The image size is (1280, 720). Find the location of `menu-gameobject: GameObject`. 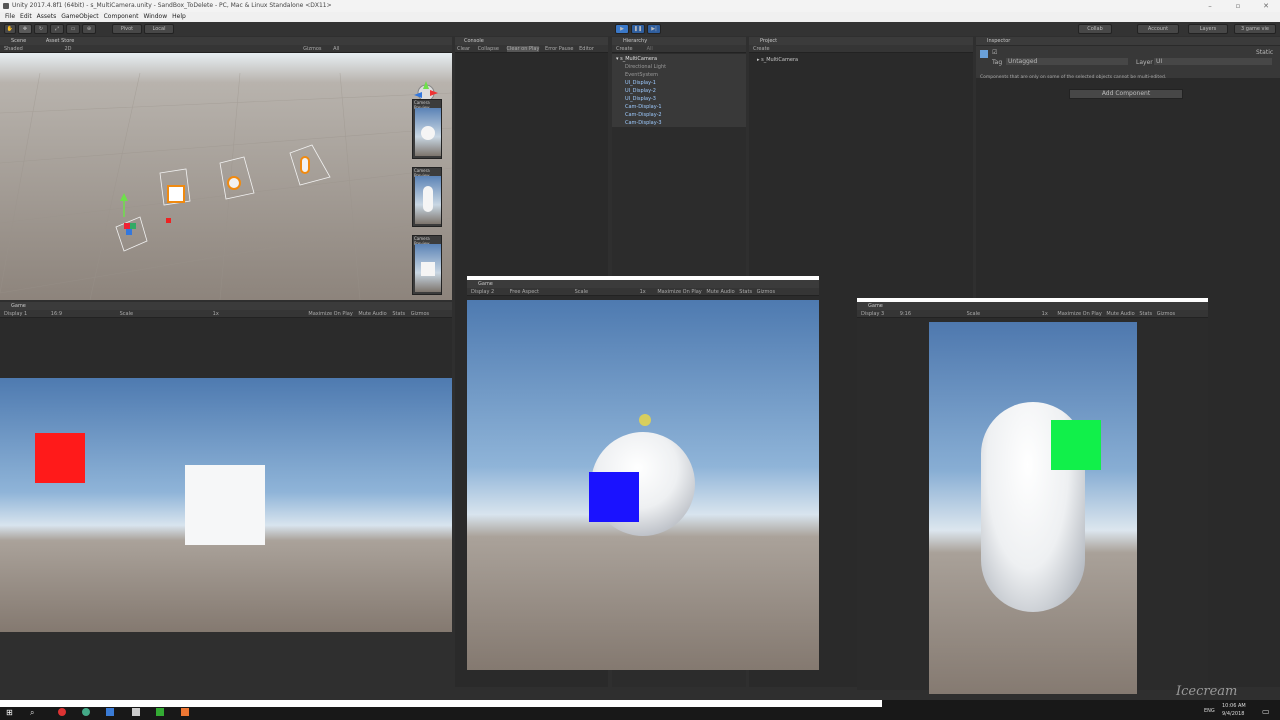

menu-gameobject: GameObject is located at coordinates (79, 17).